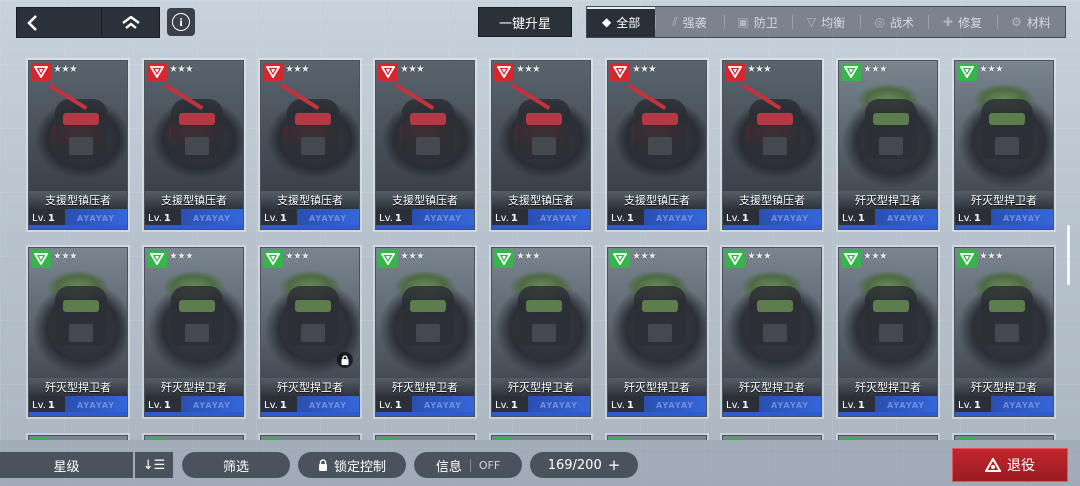 This screenshot has height=486, width=1080. I want to click on sort-order-button: ↓☰, so click(154, 465).